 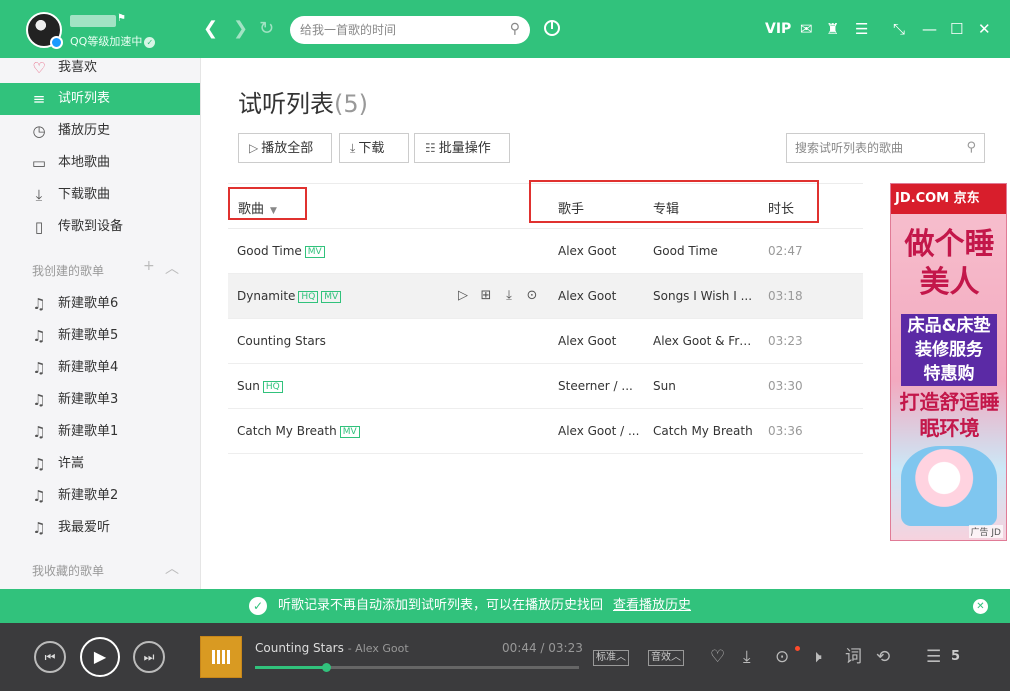 I want to click on batch-operation-button: ☷ 批量操作, so click(x=462, y=148).